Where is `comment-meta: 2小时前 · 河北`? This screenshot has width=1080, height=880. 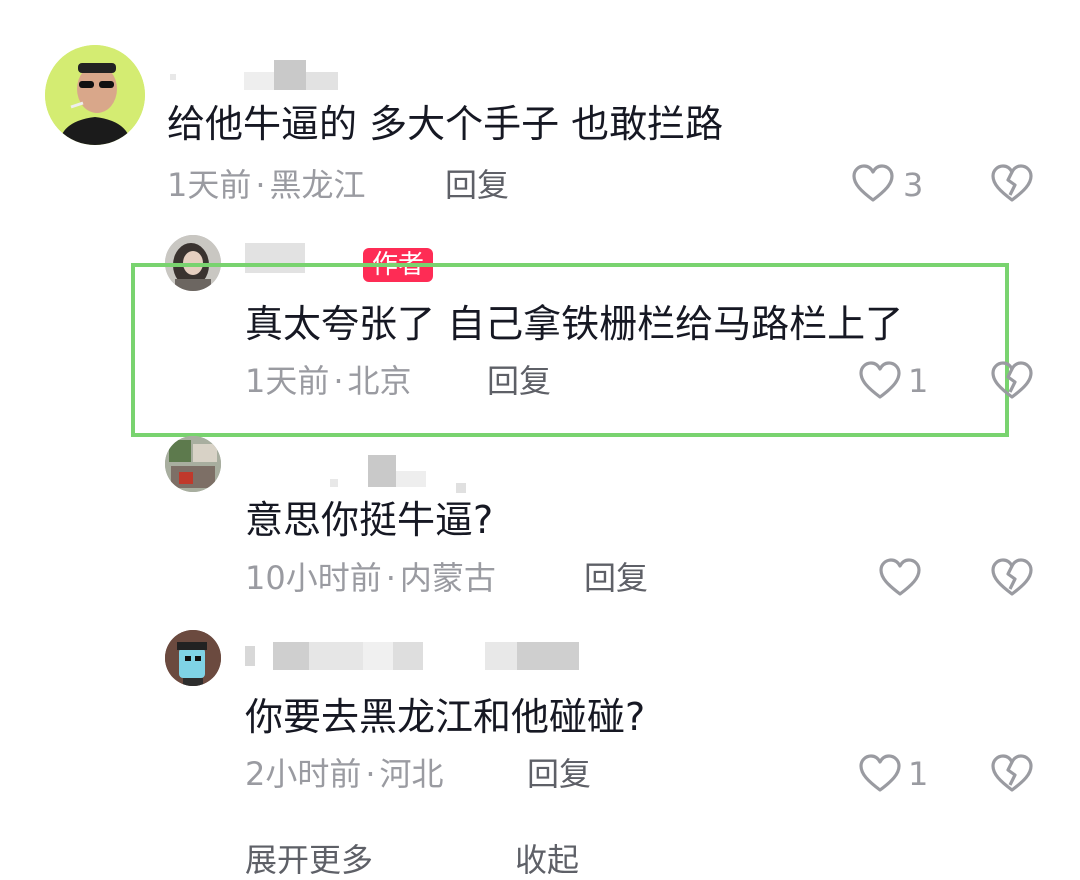 comment-meta: 2小时前 · 河北 is located at coordinates (344, 774).